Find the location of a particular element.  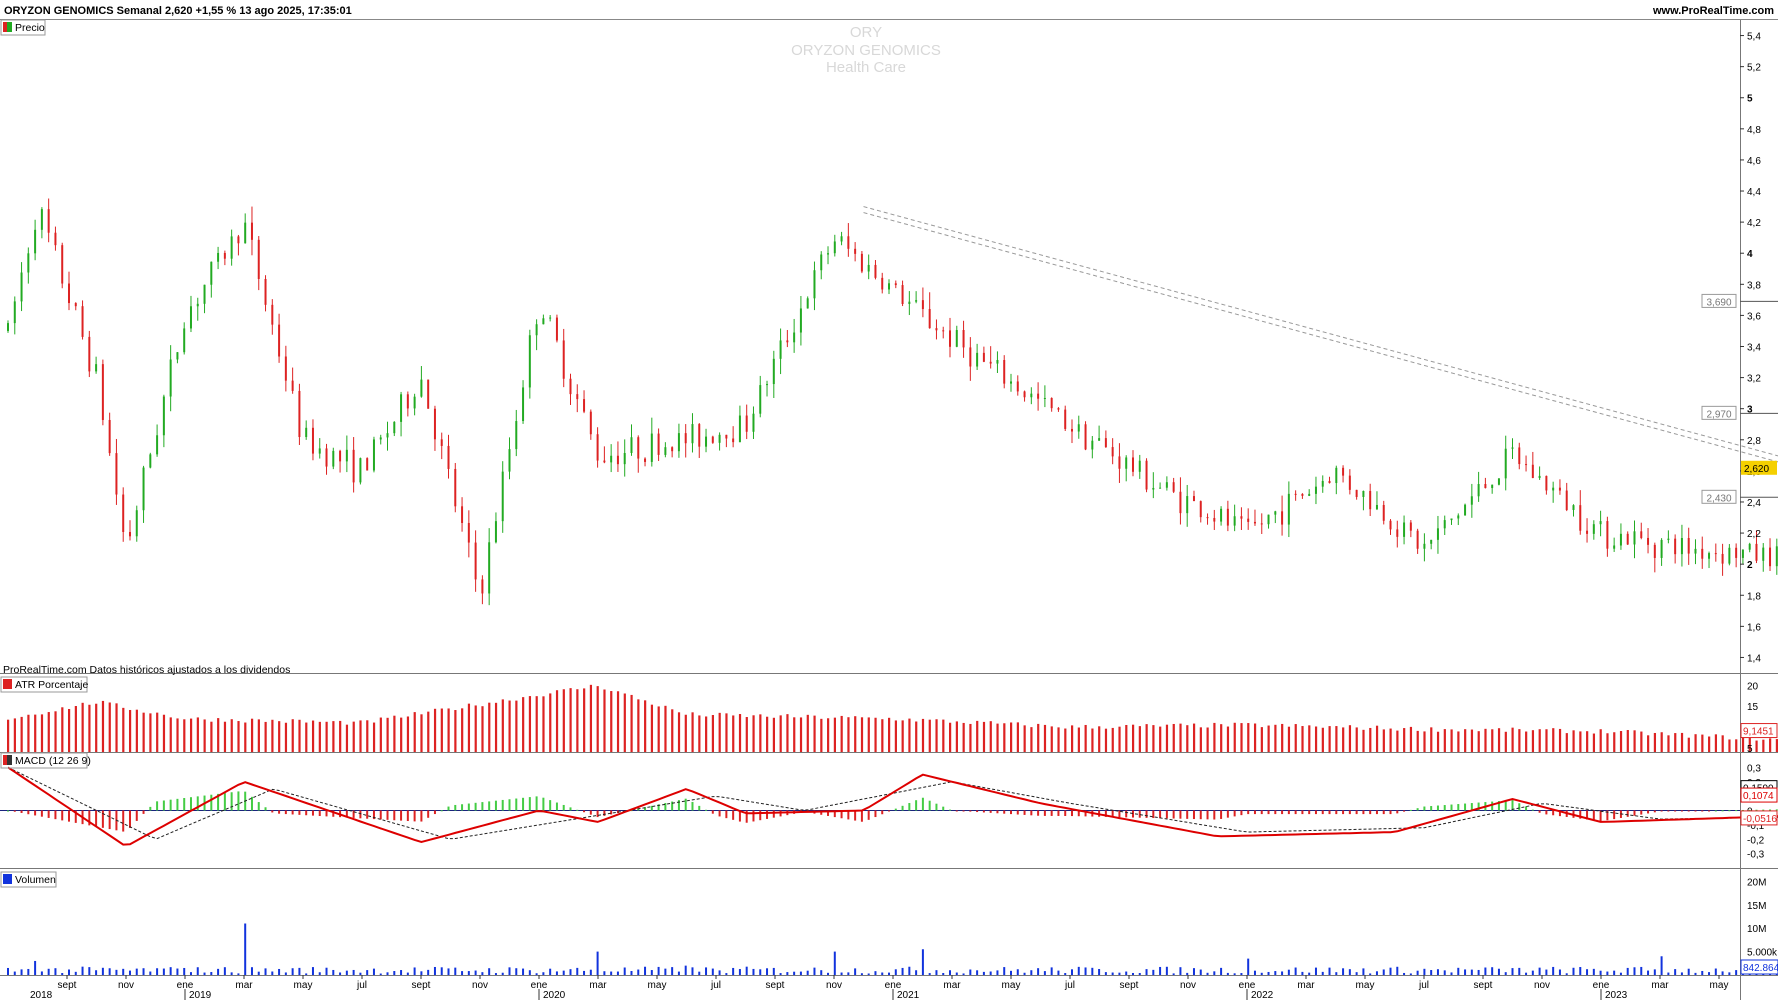

watermark-name: ORYZON GENOMICS is located at coordinates (866, 50).